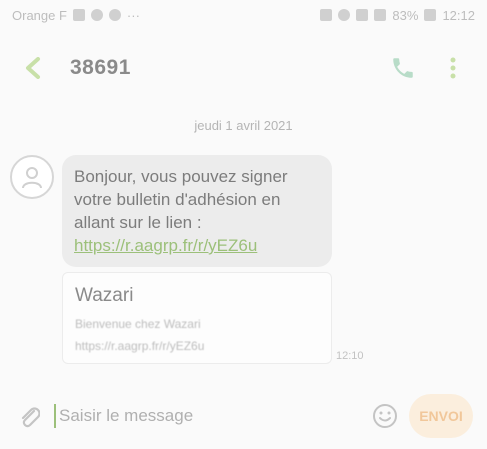  I want to click on status-right: 83% 12:12, so click(397, 15).